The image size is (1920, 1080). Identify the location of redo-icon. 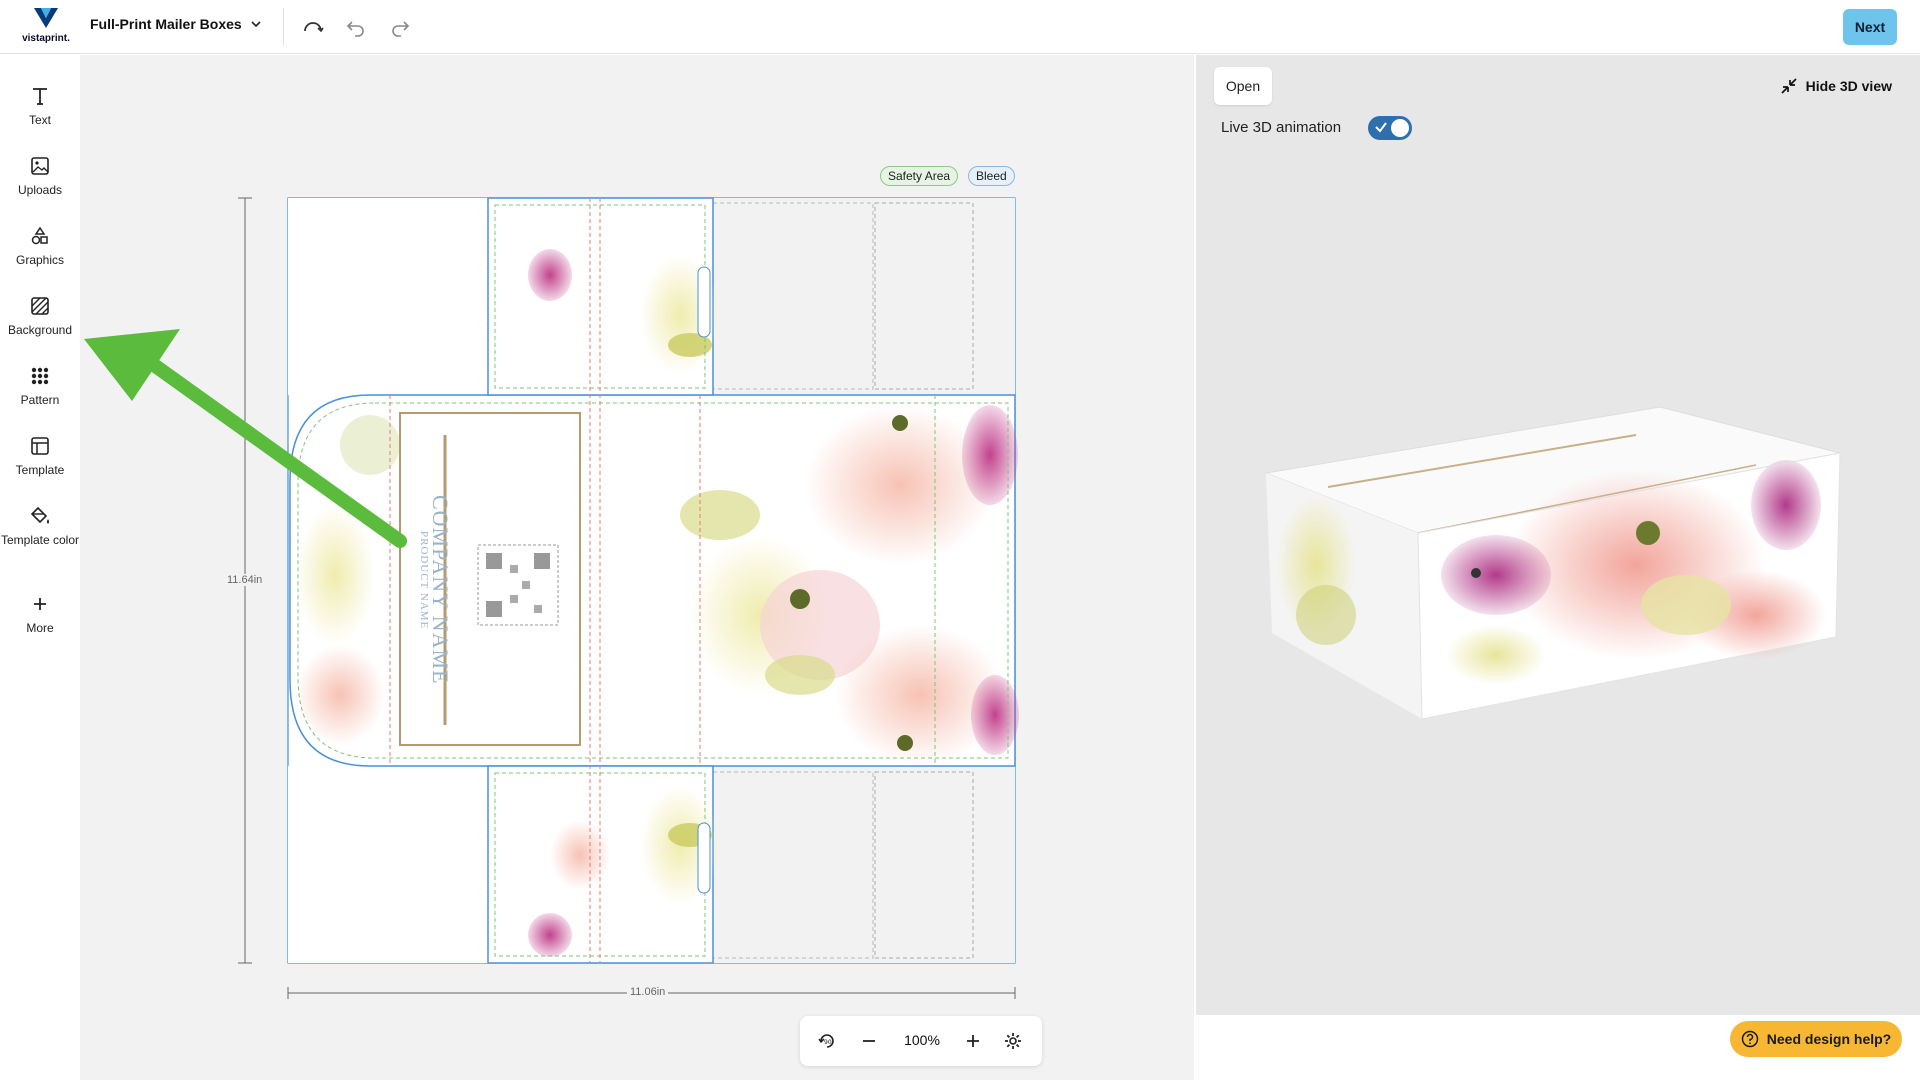
(401, 29).